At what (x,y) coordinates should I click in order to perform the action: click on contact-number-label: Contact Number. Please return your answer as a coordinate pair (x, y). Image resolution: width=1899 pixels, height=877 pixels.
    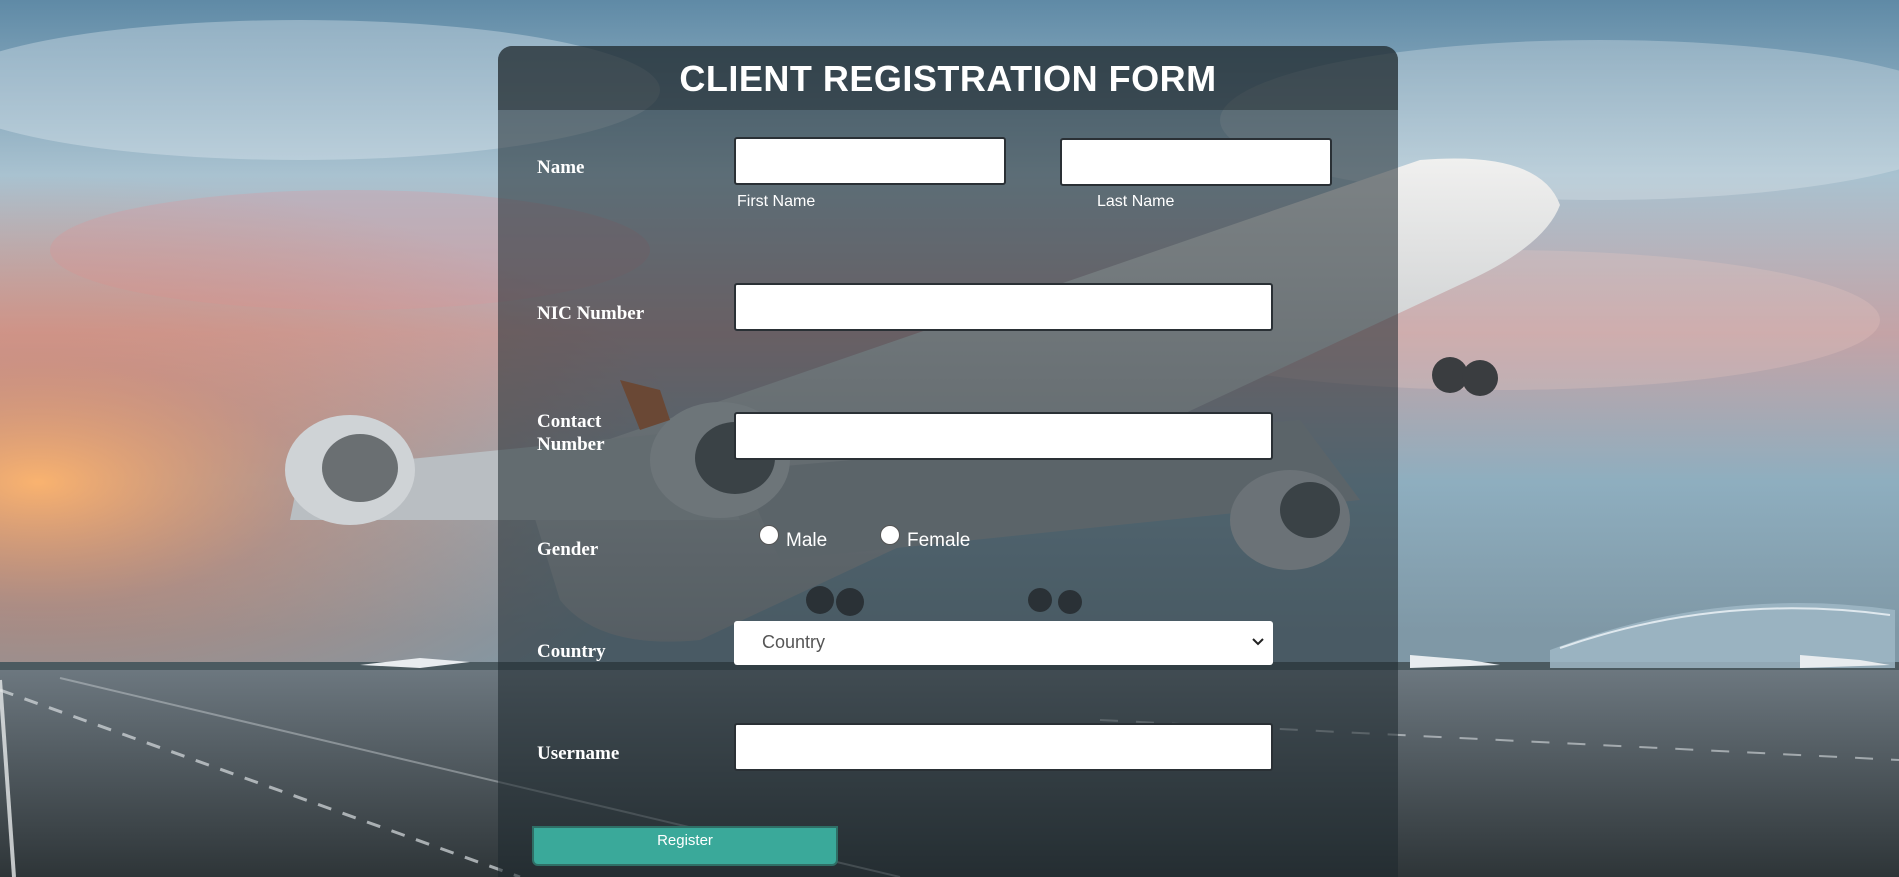
    Looking at the image, I should click on (571, 433).